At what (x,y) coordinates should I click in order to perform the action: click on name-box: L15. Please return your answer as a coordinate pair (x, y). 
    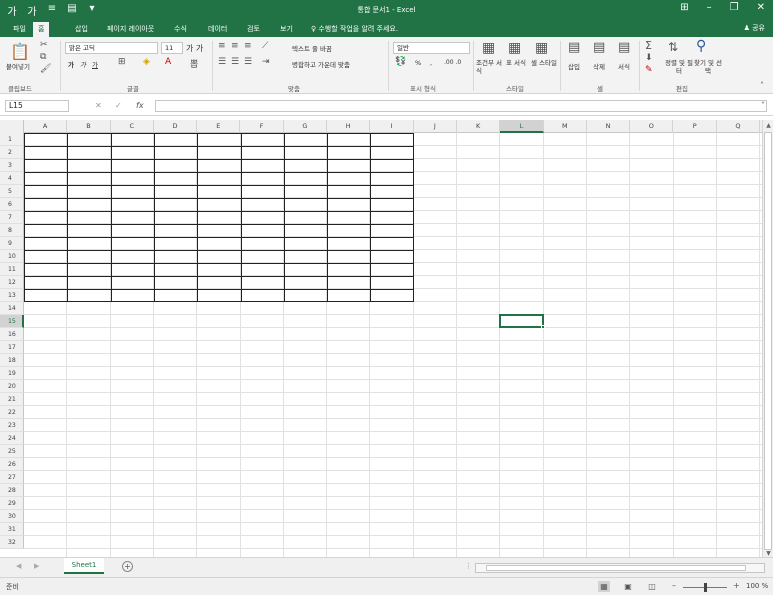
    Looking at the image, I should click on (37, 106).